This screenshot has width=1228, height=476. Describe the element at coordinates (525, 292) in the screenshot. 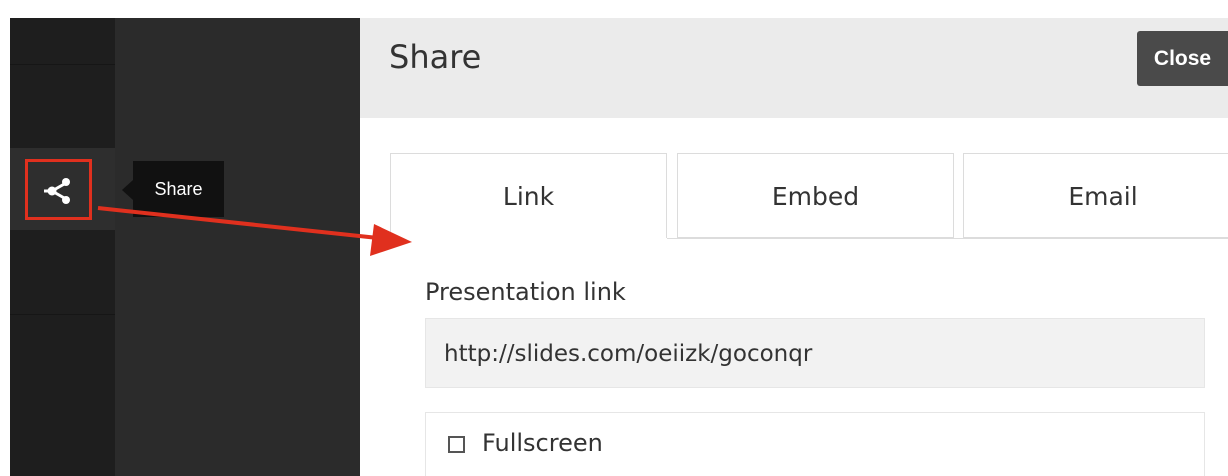

I see `presentation-link-label: Presentation link` at that location.